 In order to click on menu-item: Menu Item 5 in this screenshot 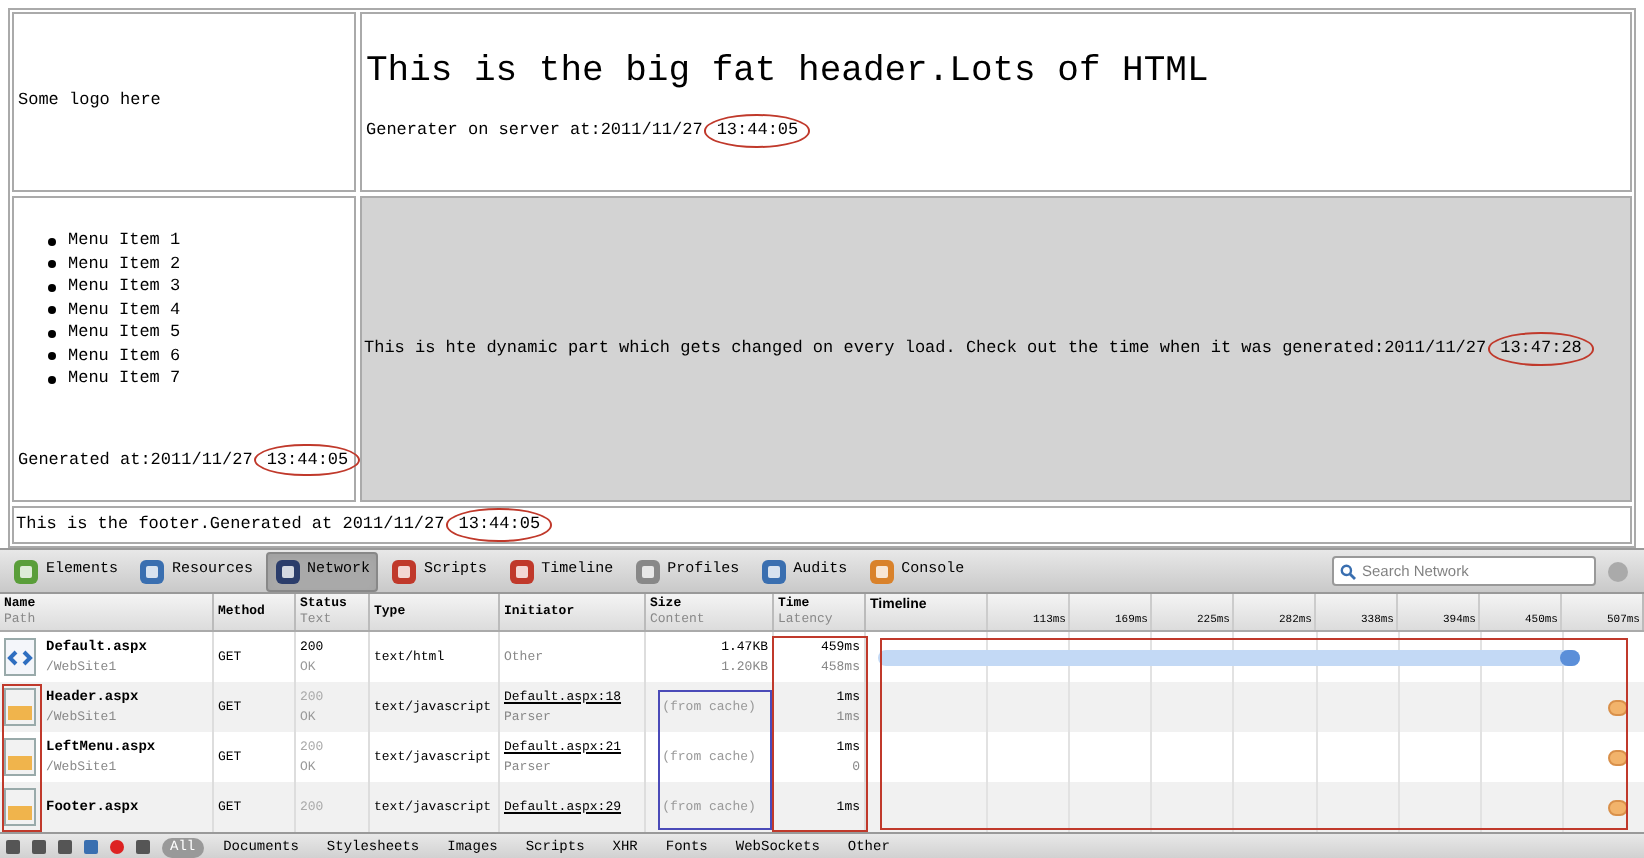, I will do `click(124, 333)`.